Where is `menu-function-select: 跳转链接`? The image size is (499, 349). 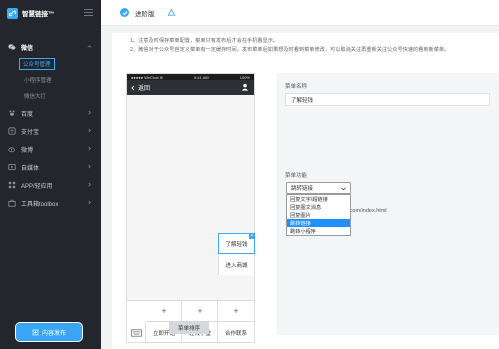
menu-function-select: 跳转链接 is located at coordinates (318, 188).